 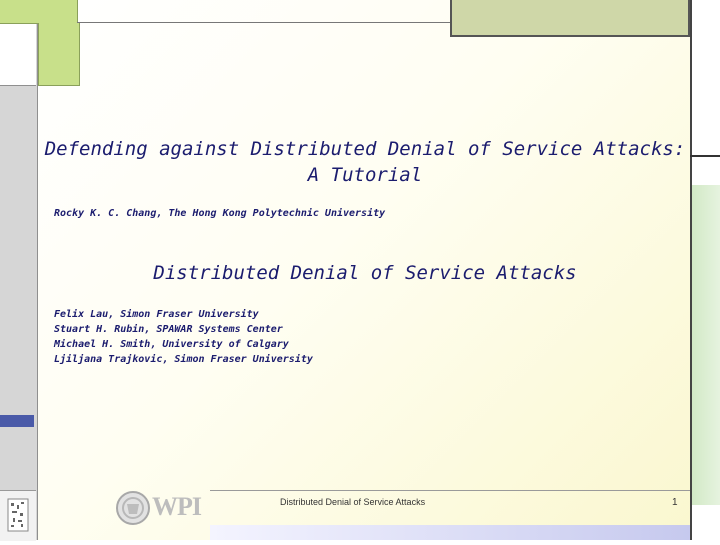 What do you see at coordinates (171, 344) in the screenshot?
I see `author-item: Michael H. Smith, University of Calgary` at bounding box center [171, 344].